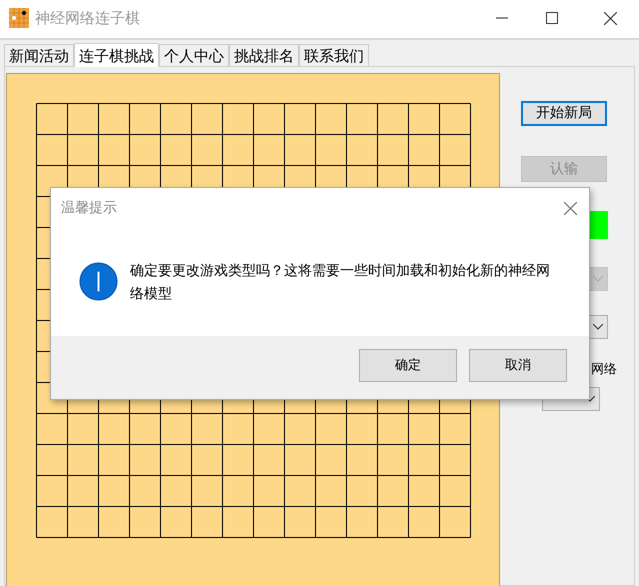 Image resolution: width=639 pixels, height=586 pixels. Describe the element at coordinates (340, 283) in the screenshot. I see `dialog-message: 确定要更改游戏类型吗？这将需要一些时间加载和初始化新的神经网络模型` at that location.